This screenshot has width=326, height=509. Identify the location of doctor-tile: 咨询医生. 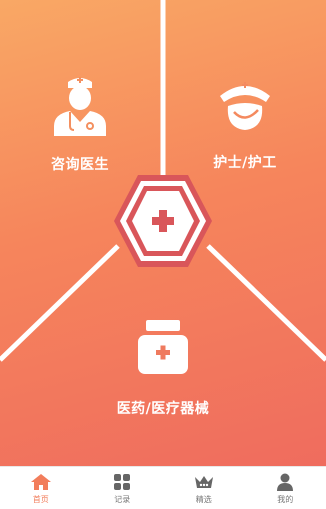
(80, 123).